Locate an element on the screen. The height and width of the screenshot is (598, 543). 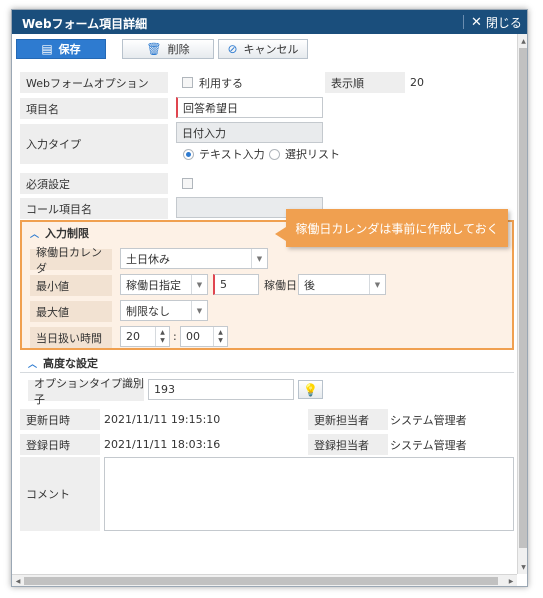
radio-text-input is located at coordinates (188, 154).